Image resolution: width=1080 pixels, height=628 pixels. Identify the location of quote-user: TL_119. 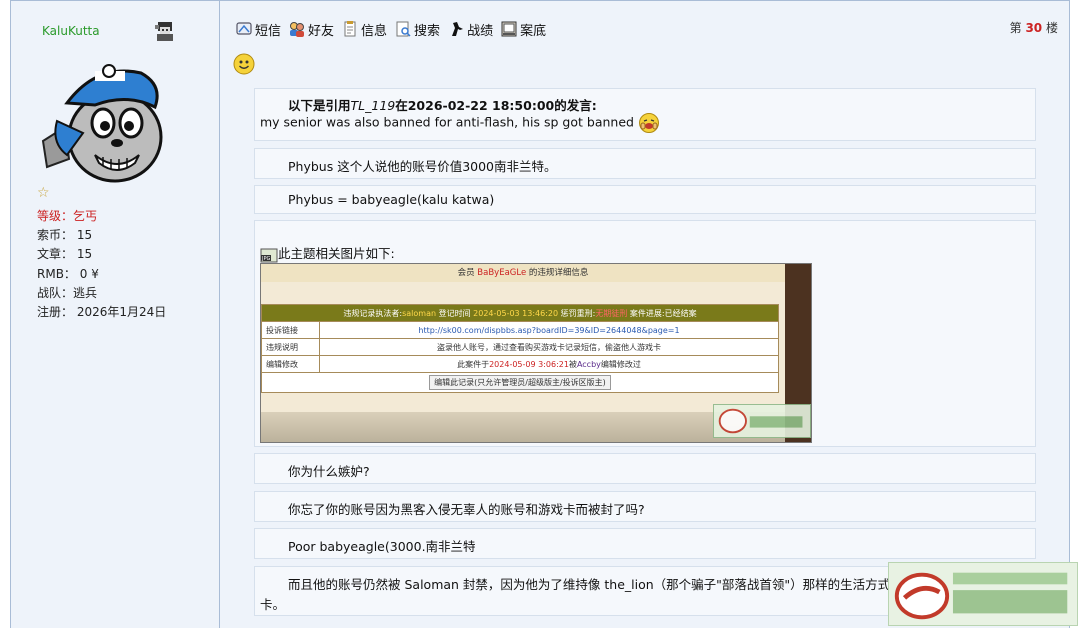
(373, 105).